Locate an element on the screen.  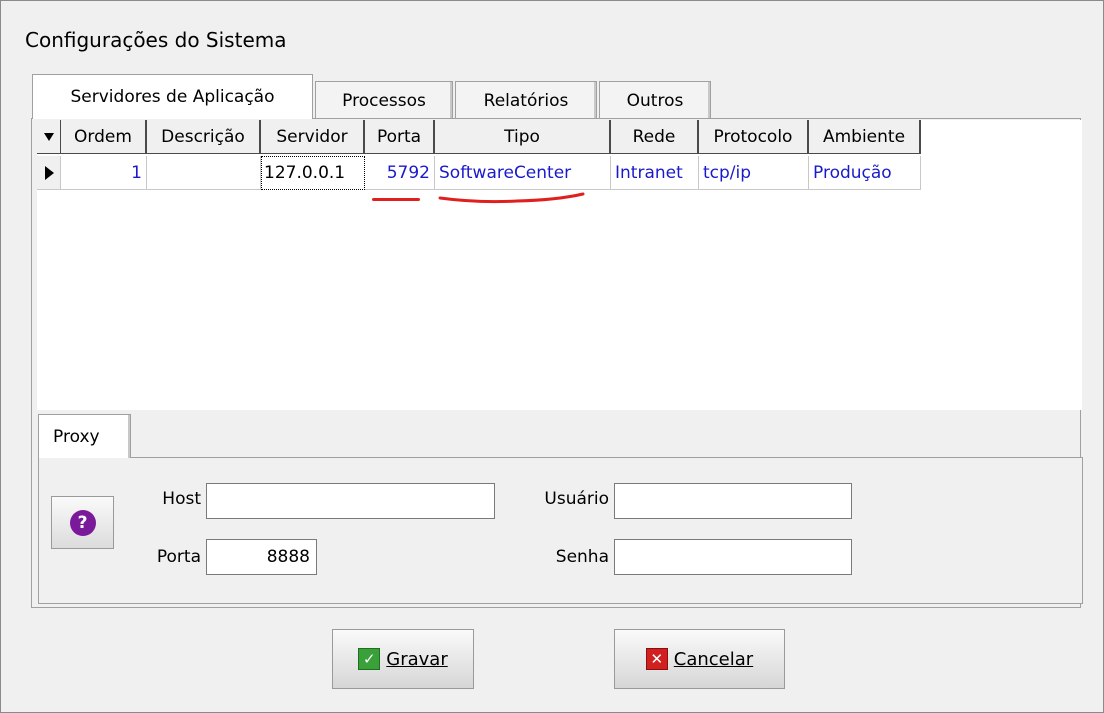
cell-rede: Intranet is located at coordinates (655, 173).